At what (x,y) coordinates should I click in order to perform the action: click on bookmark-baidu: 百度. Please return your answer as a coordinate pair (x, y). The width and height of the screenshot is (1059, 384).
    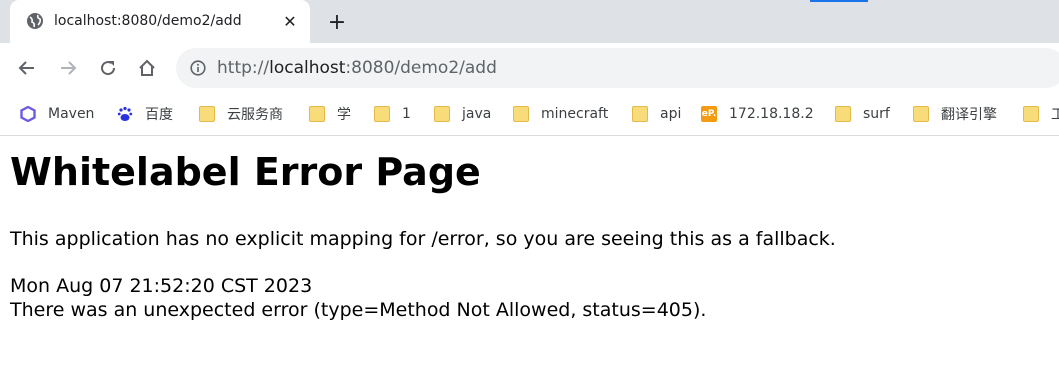
    Looking at the image, I should click on (145, 114).